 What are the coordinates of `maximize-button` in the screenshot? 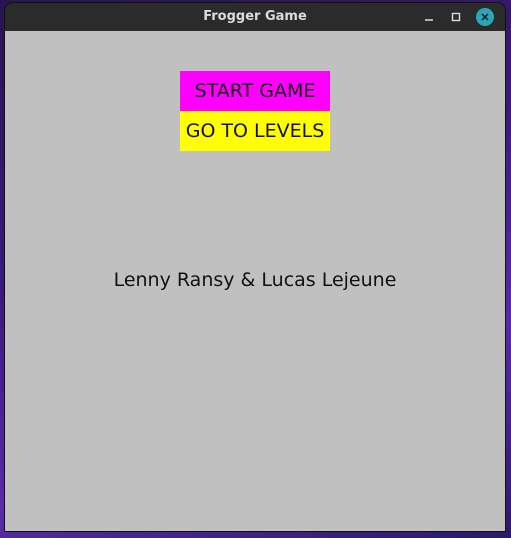 It's located at (456, 17).